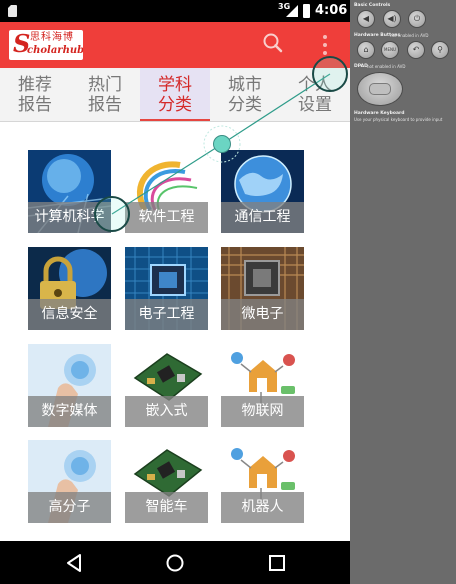 This screenshot has width=456, height=584. Describe the element at coordinates (440, 50) in the screenshot. I see `hardware-search-icon: ⚲` at that location.